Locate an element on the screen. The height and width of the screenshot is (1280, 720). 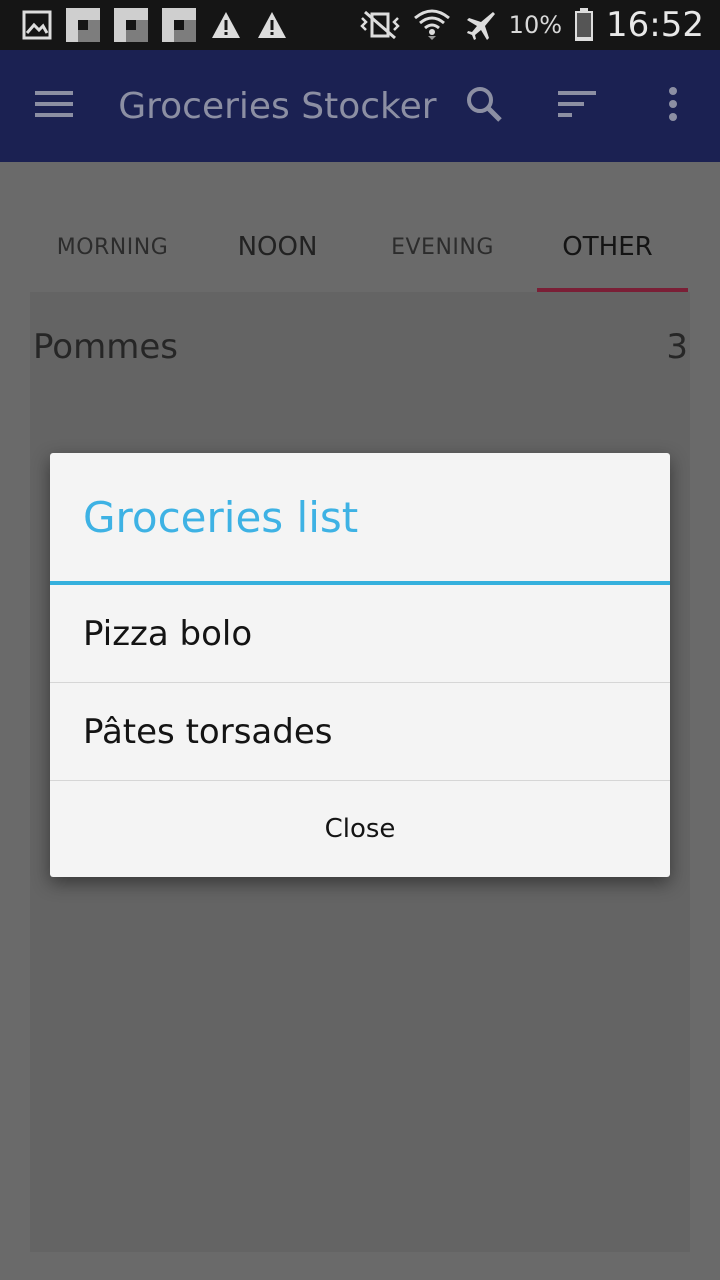
tab-morning: MORNING is located at coordinates (112, 247).